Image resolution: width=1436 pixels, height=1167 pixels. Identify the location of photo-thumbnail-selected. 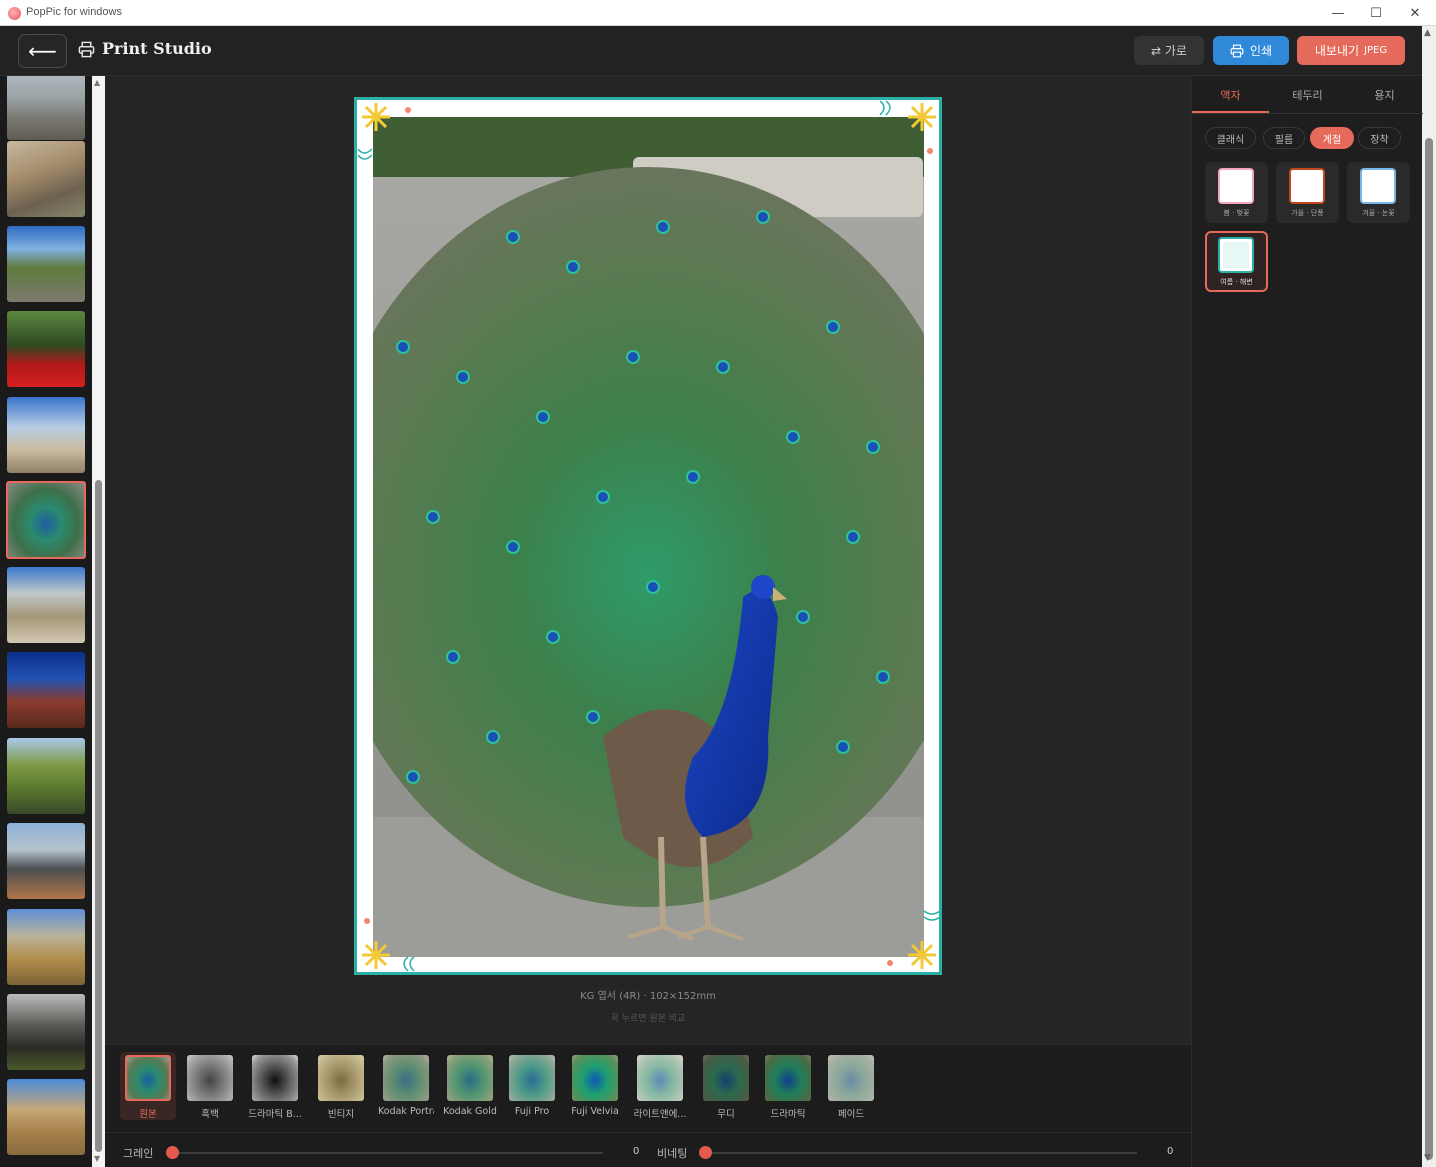
(46, 520).